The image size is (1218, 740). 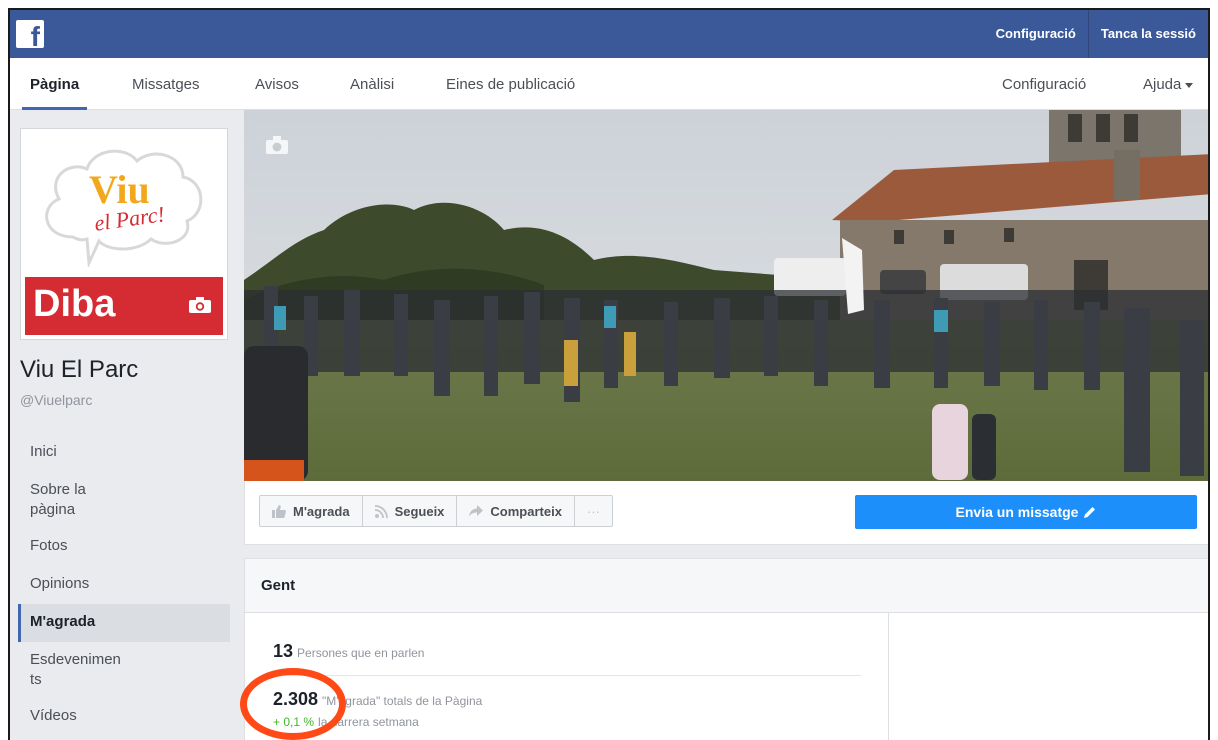 I want to click on more-options-button: ···, so click(x=592, y=511).